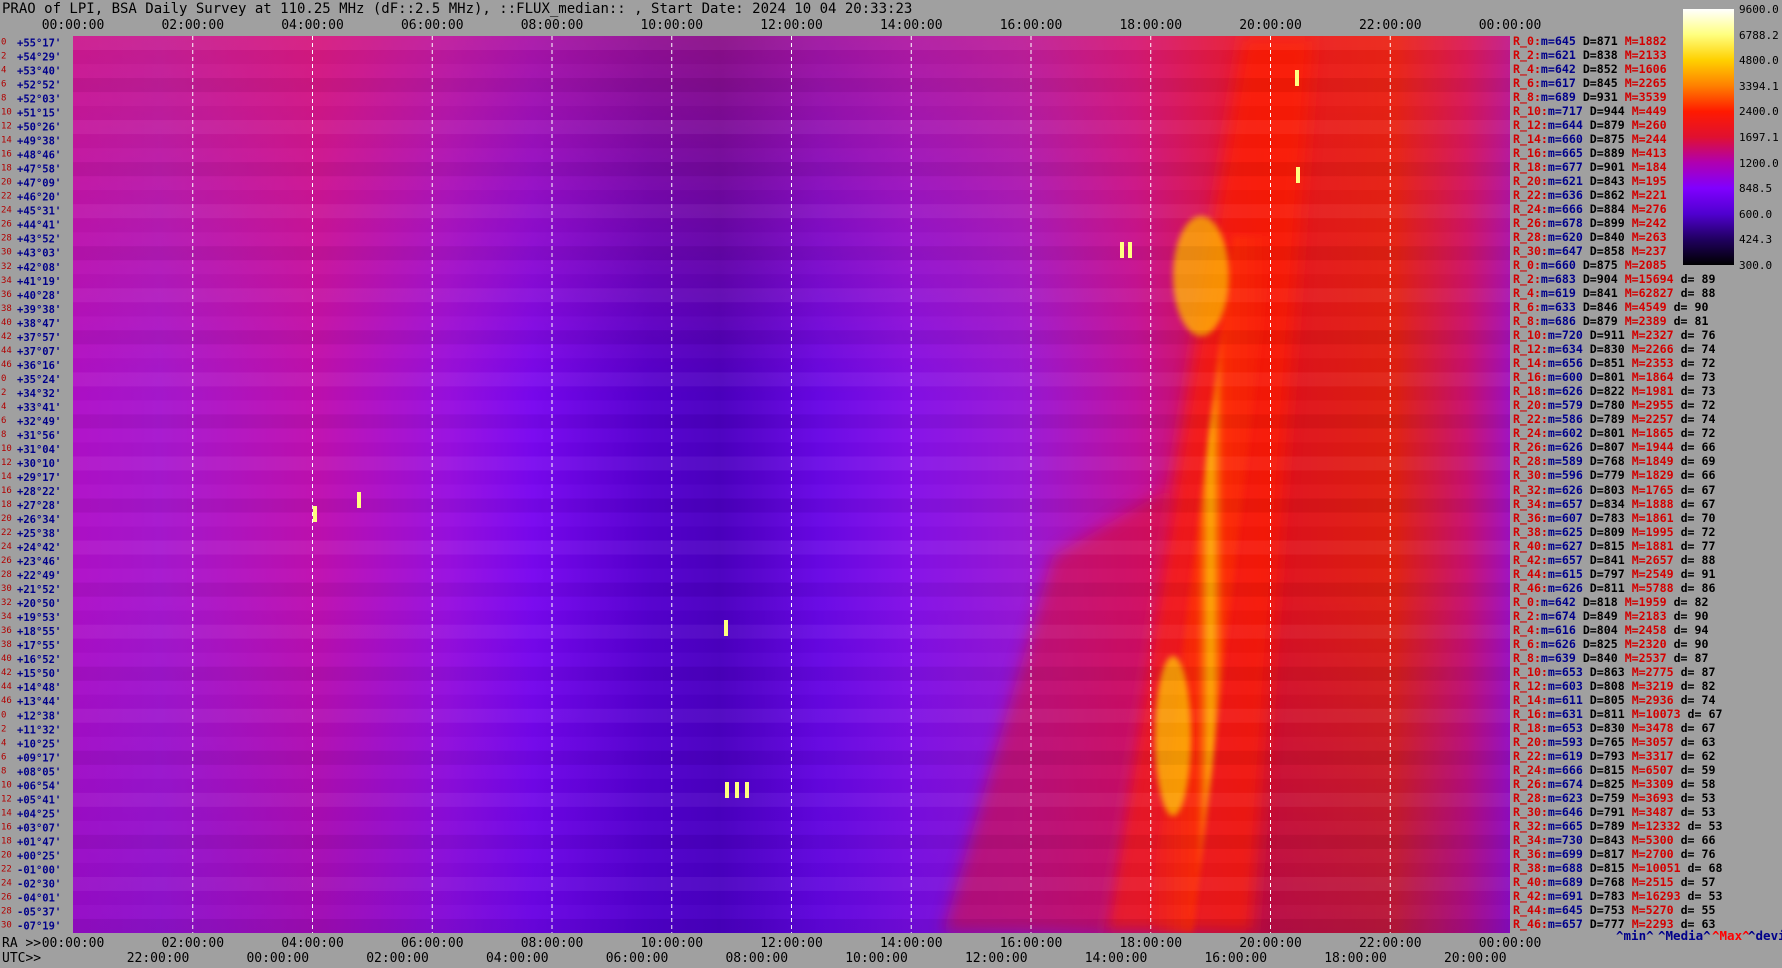  What do you see at coordinates (1652, 853) in the screenshot?
I see `stat-max: M=2700` at bounding box center [1652, 853].